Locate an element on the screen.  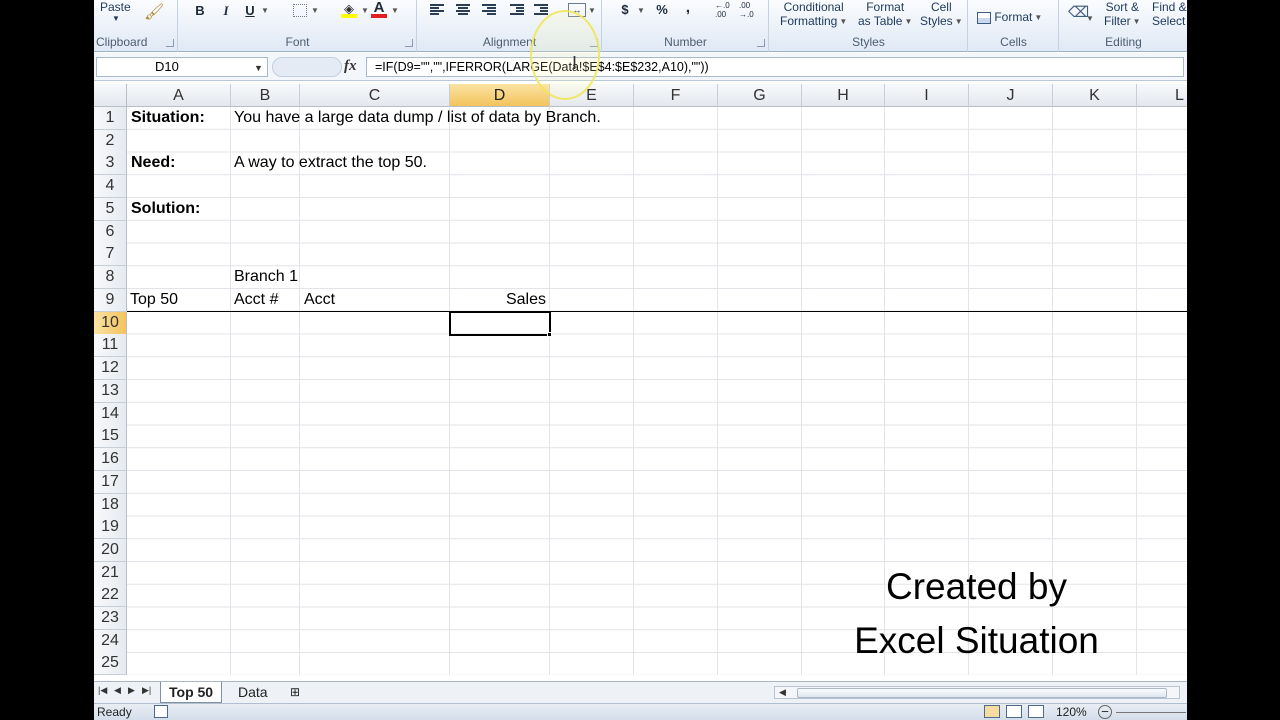
horizontal-scrollbar: ◀ is located at coordinates (977, 692).